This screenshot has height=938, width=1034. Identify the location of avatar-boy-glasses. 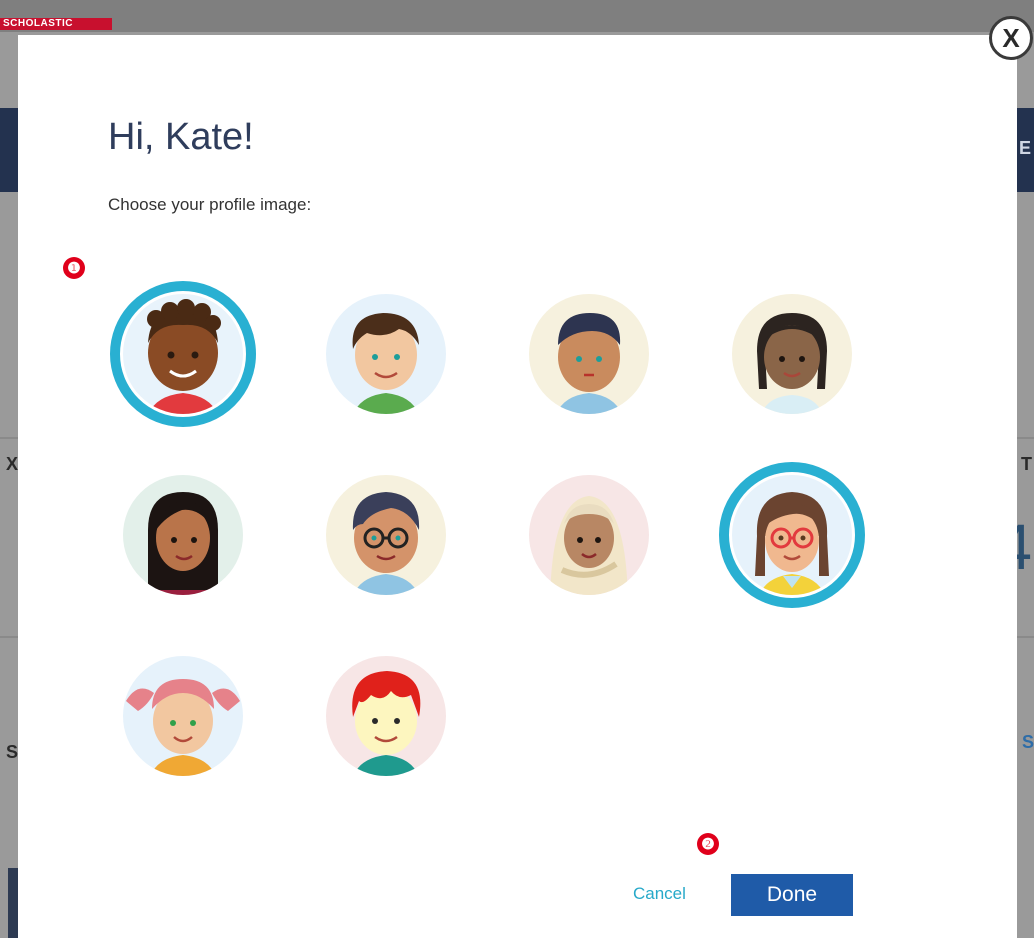
(386, 535).